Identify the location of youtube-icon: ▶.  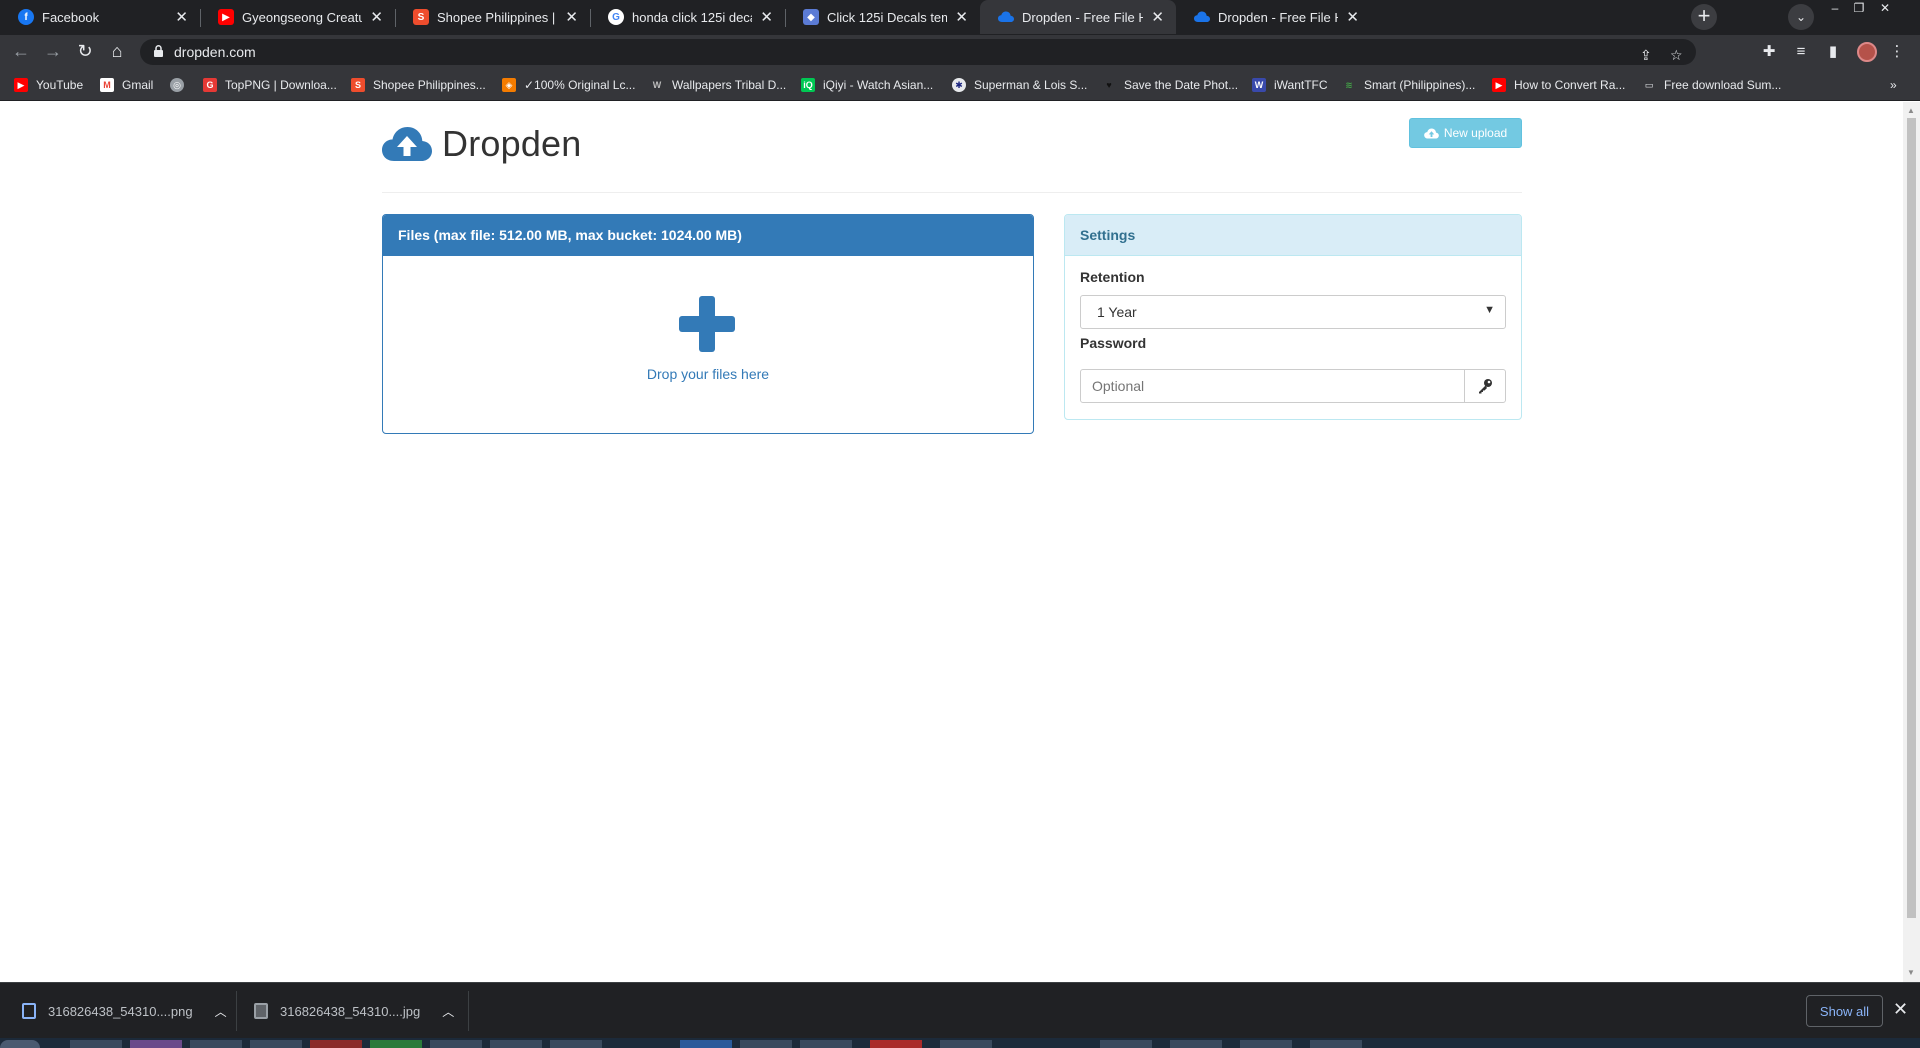
(226, 17).